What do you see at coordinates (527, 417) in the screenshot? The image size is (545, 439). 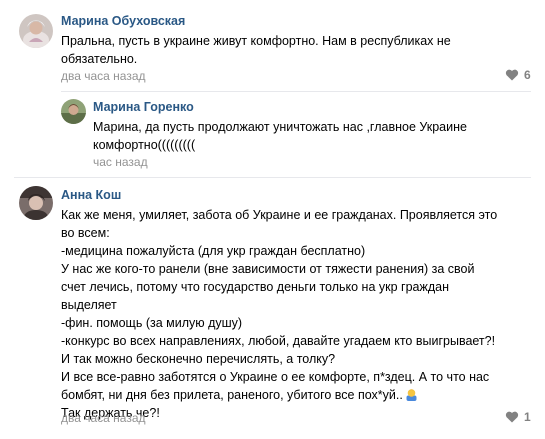 I see `like-count: 1` at bounding box center [527, 417].